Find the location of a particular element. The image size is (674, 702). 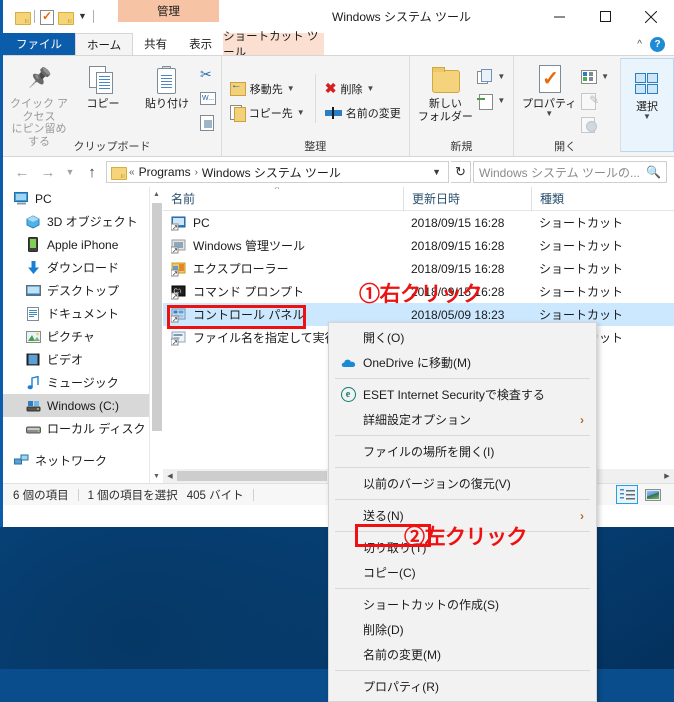

refresh-button: ↻ is located at coordinates (461, 172).